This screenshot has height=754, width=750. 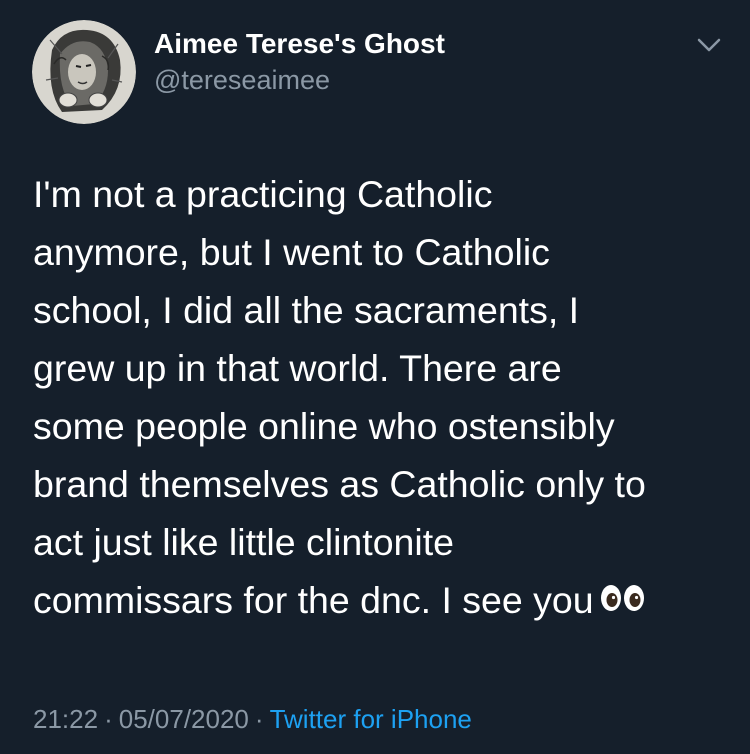 What do you see at coordinates (324, 426) in the screenshot?
I see `tweet-text-line: some people online who ostensibly` at bounding box center [324, 426].